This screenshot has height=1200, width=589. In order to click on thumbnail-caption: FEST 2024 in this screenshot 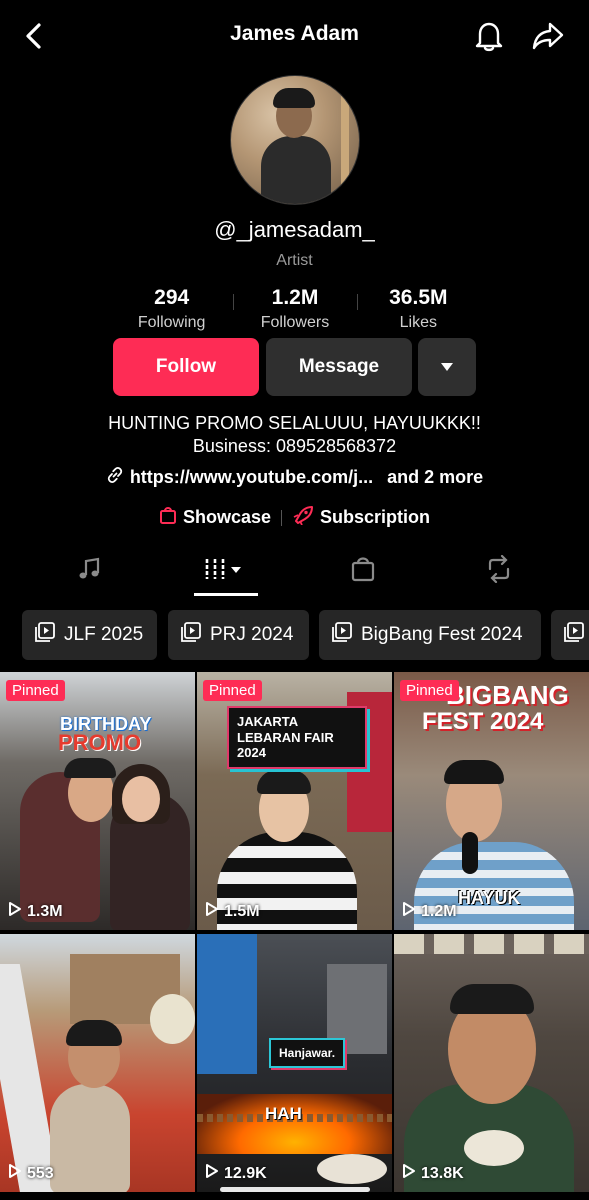, I will do `click(483, 721)`.